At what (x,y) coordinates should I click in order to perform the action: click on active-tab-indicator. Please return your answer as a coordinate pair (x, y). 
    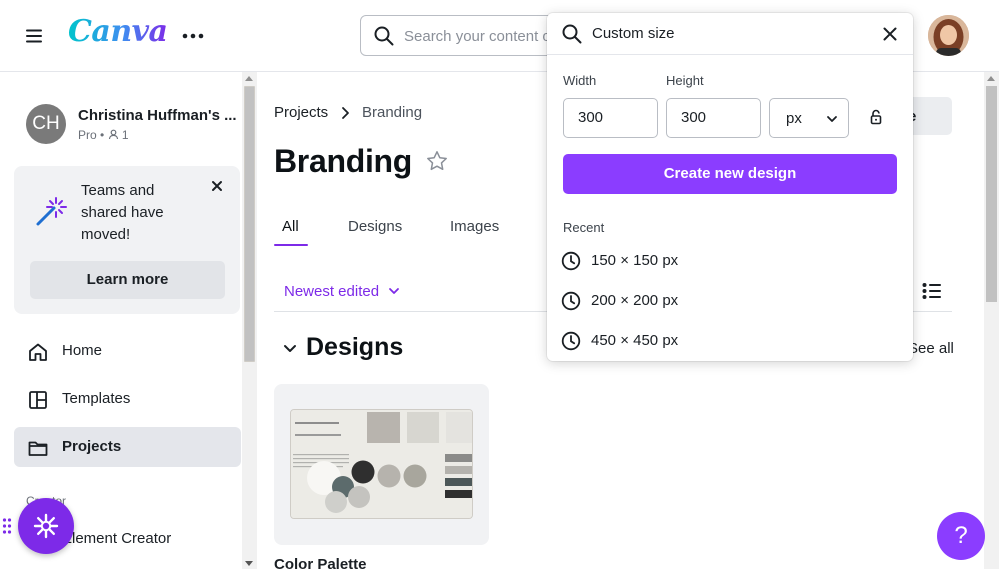
    Looking at the image, I should click on (291, 245).